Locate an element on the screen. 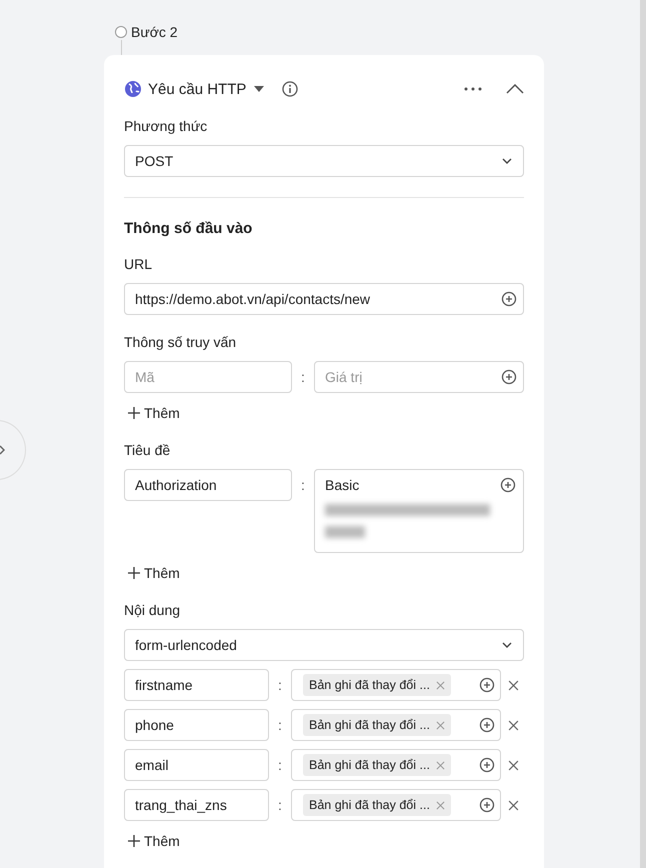  value-field: Giá trị is located at coordinates (419, 377).